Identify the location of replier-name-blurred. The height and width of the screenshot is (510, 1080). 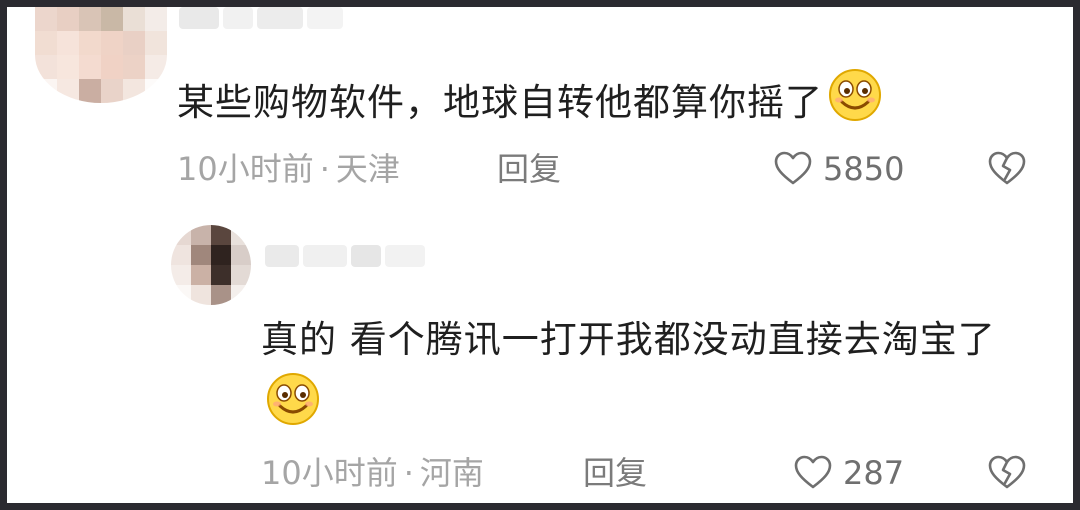
(345, 256).